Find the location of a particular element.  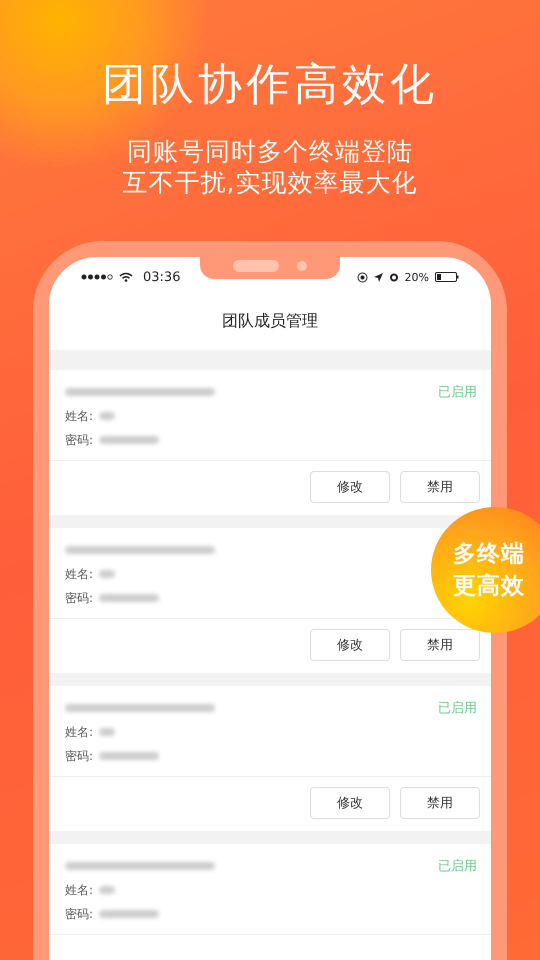

battery-percent: 20% is located at coordinates (416, 277).